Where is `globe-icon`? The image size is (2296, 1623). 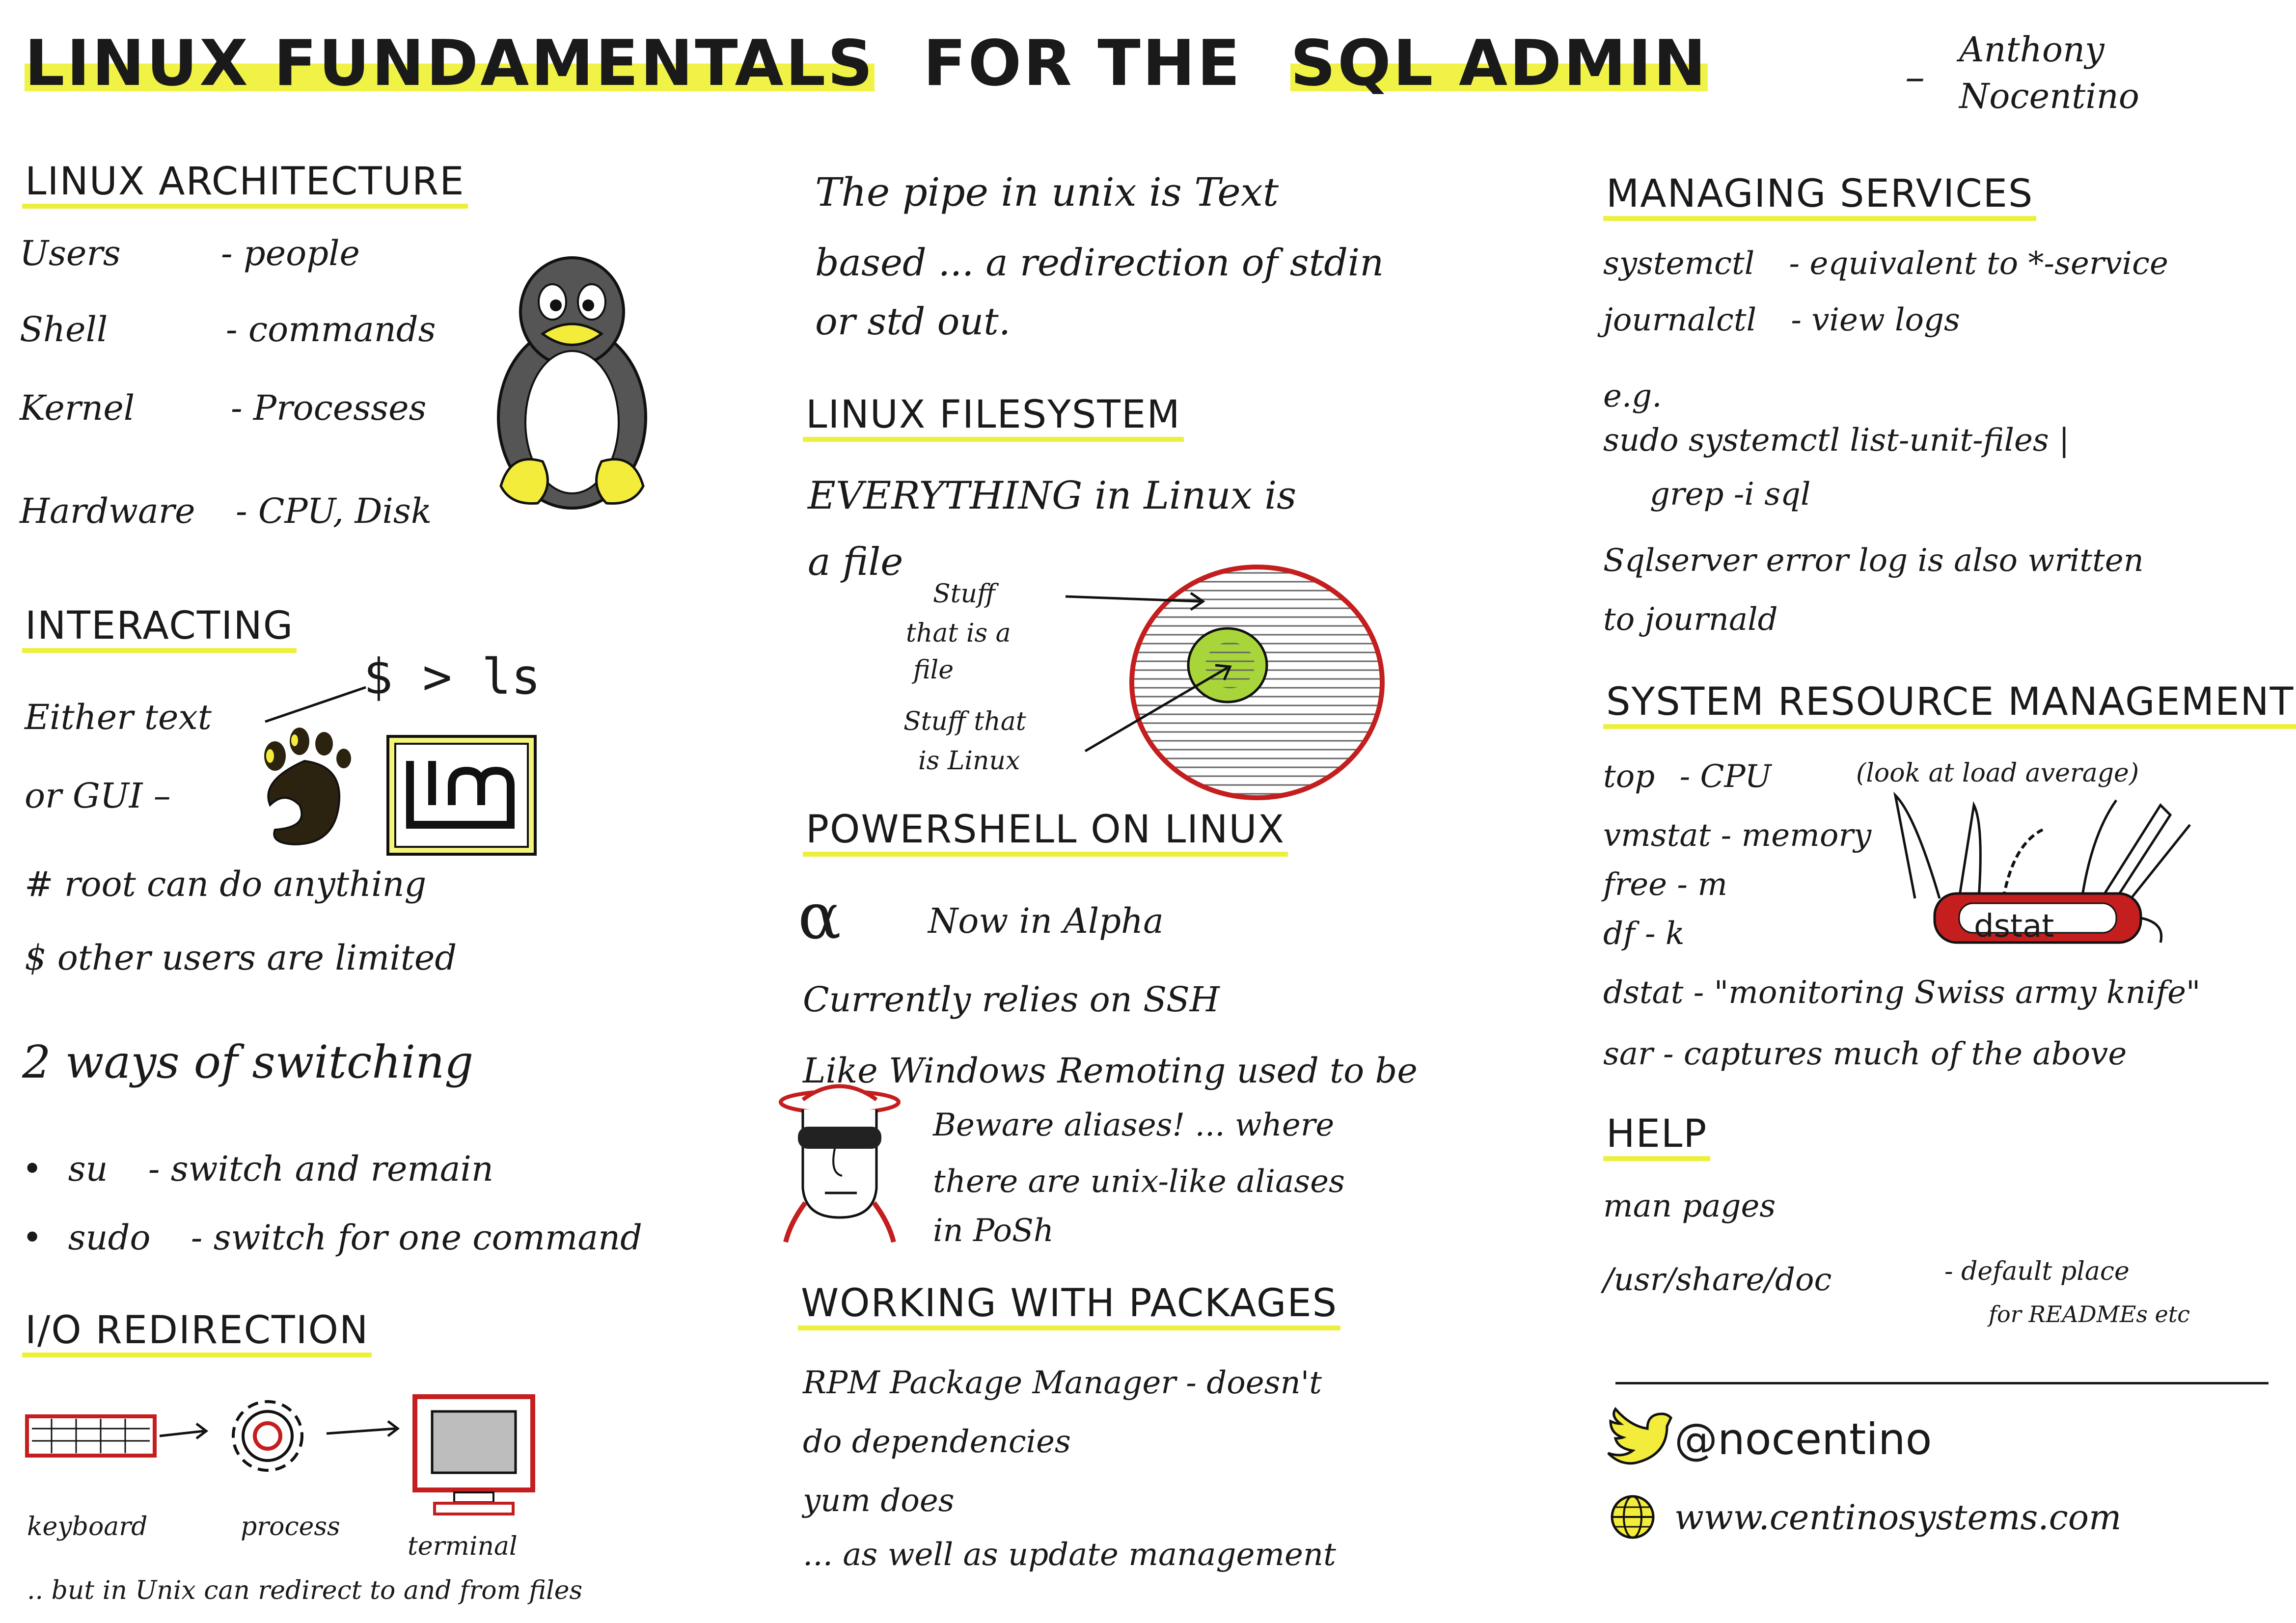 globe-icon is located at coordinates (1633, 1517).